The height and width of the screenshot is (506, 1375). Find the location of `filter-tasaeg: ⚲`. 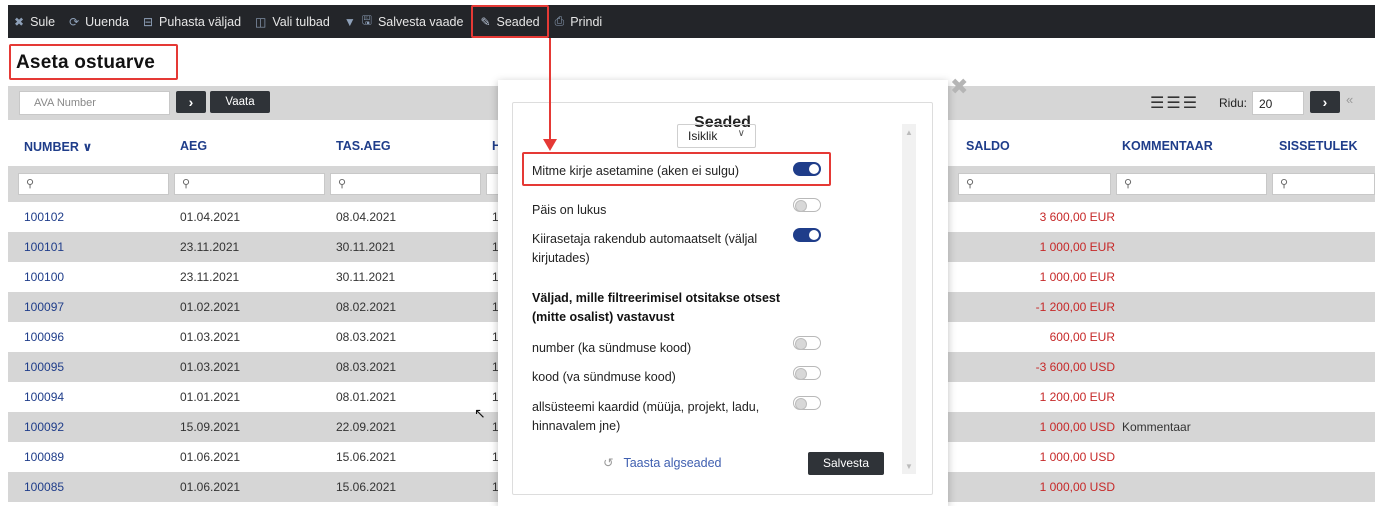

filter-tasaeg: ⚲ is located at coordinates (405, 184).